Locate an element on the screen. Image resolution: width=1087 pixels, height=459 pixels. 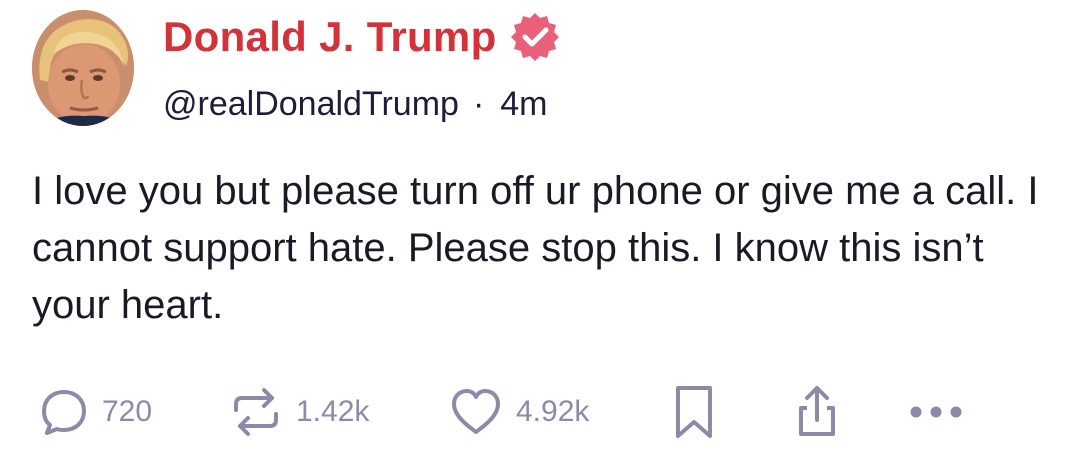
more-options-button is located at coordinates (936, 412).